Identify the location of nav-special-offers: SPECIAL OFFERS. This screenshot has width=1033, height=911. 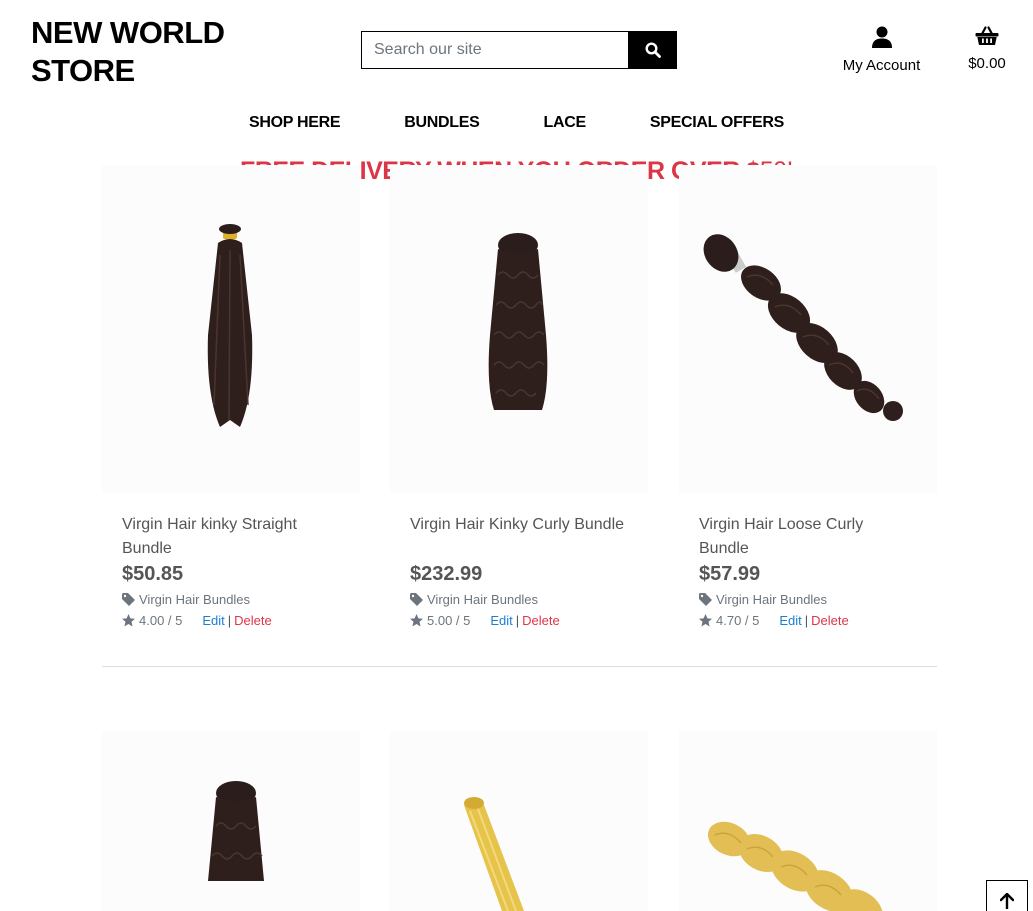
(717, 123).